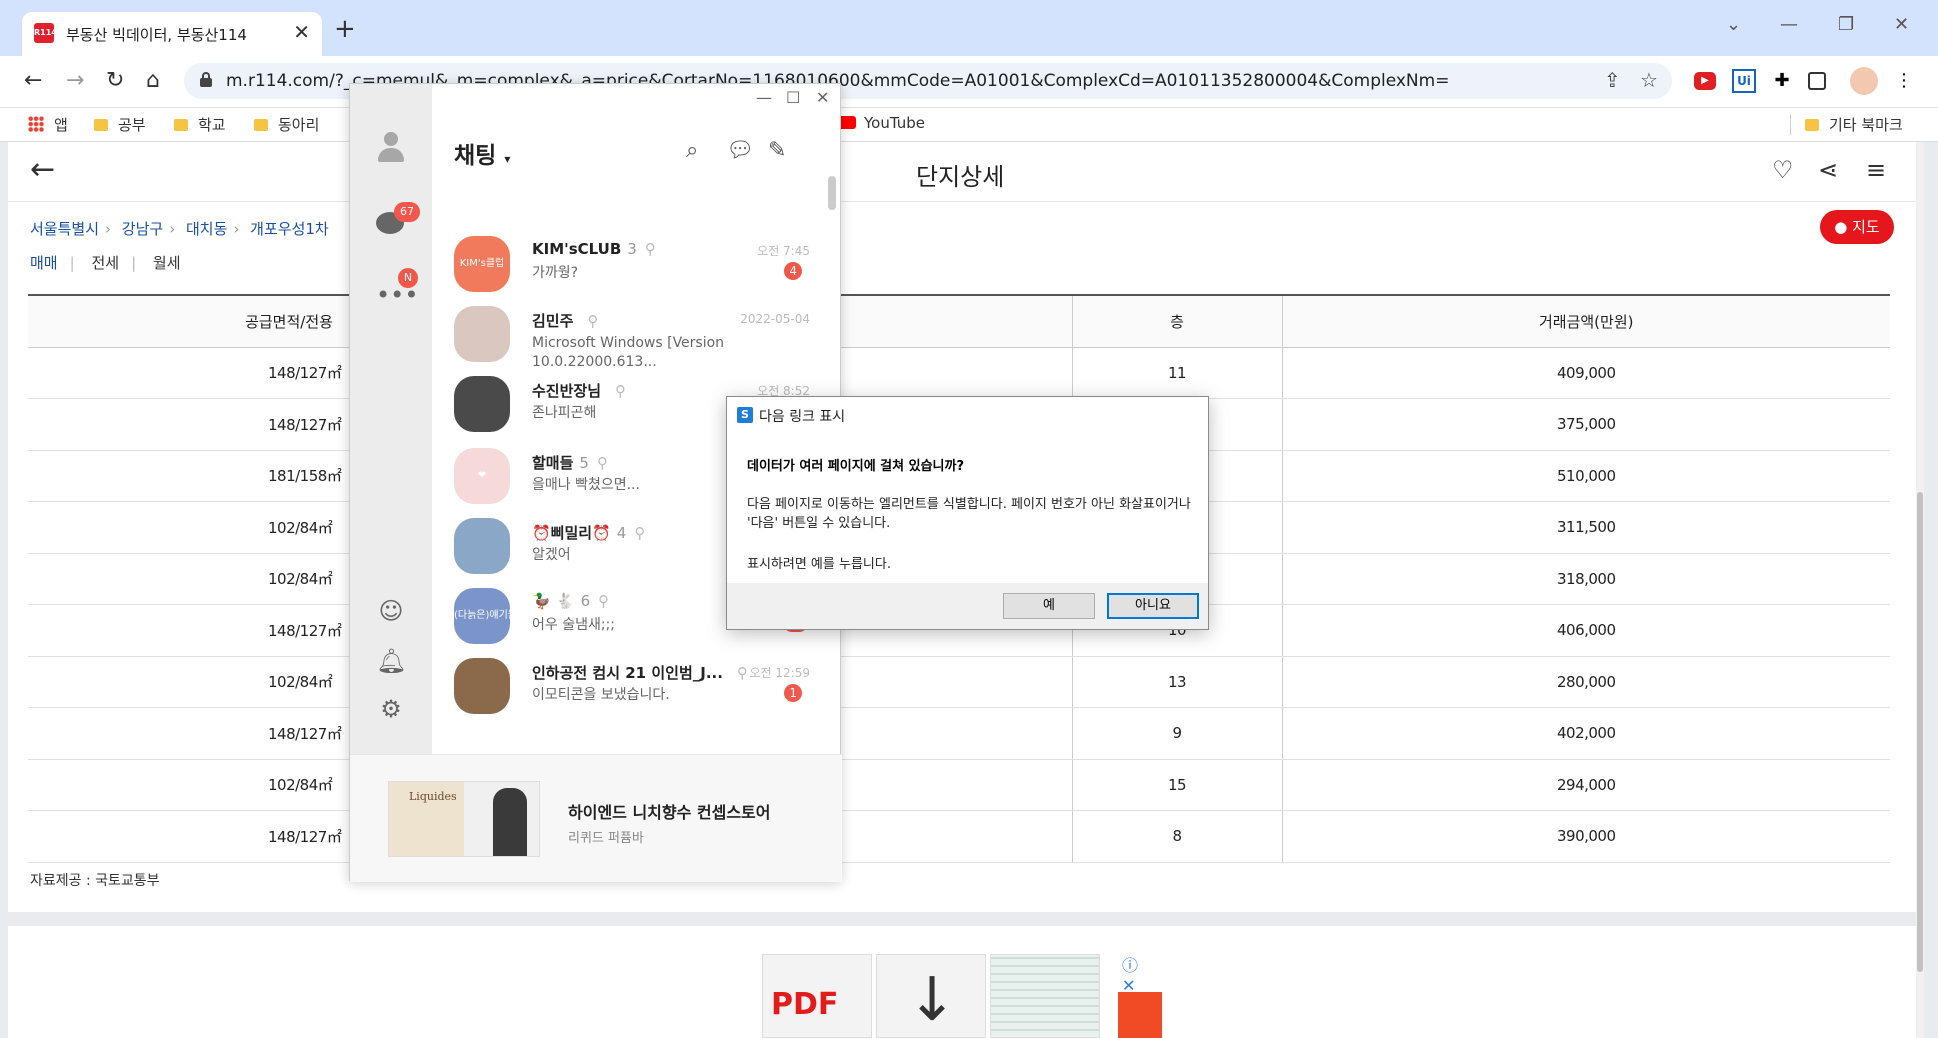 The height and width of the screenshot is (1038, 1938). What do you see at coordinates (967, 415) in the screenshot?
I see `dialog-titlebar: S 다음 링크 표시` at bounding box center [967, 415].